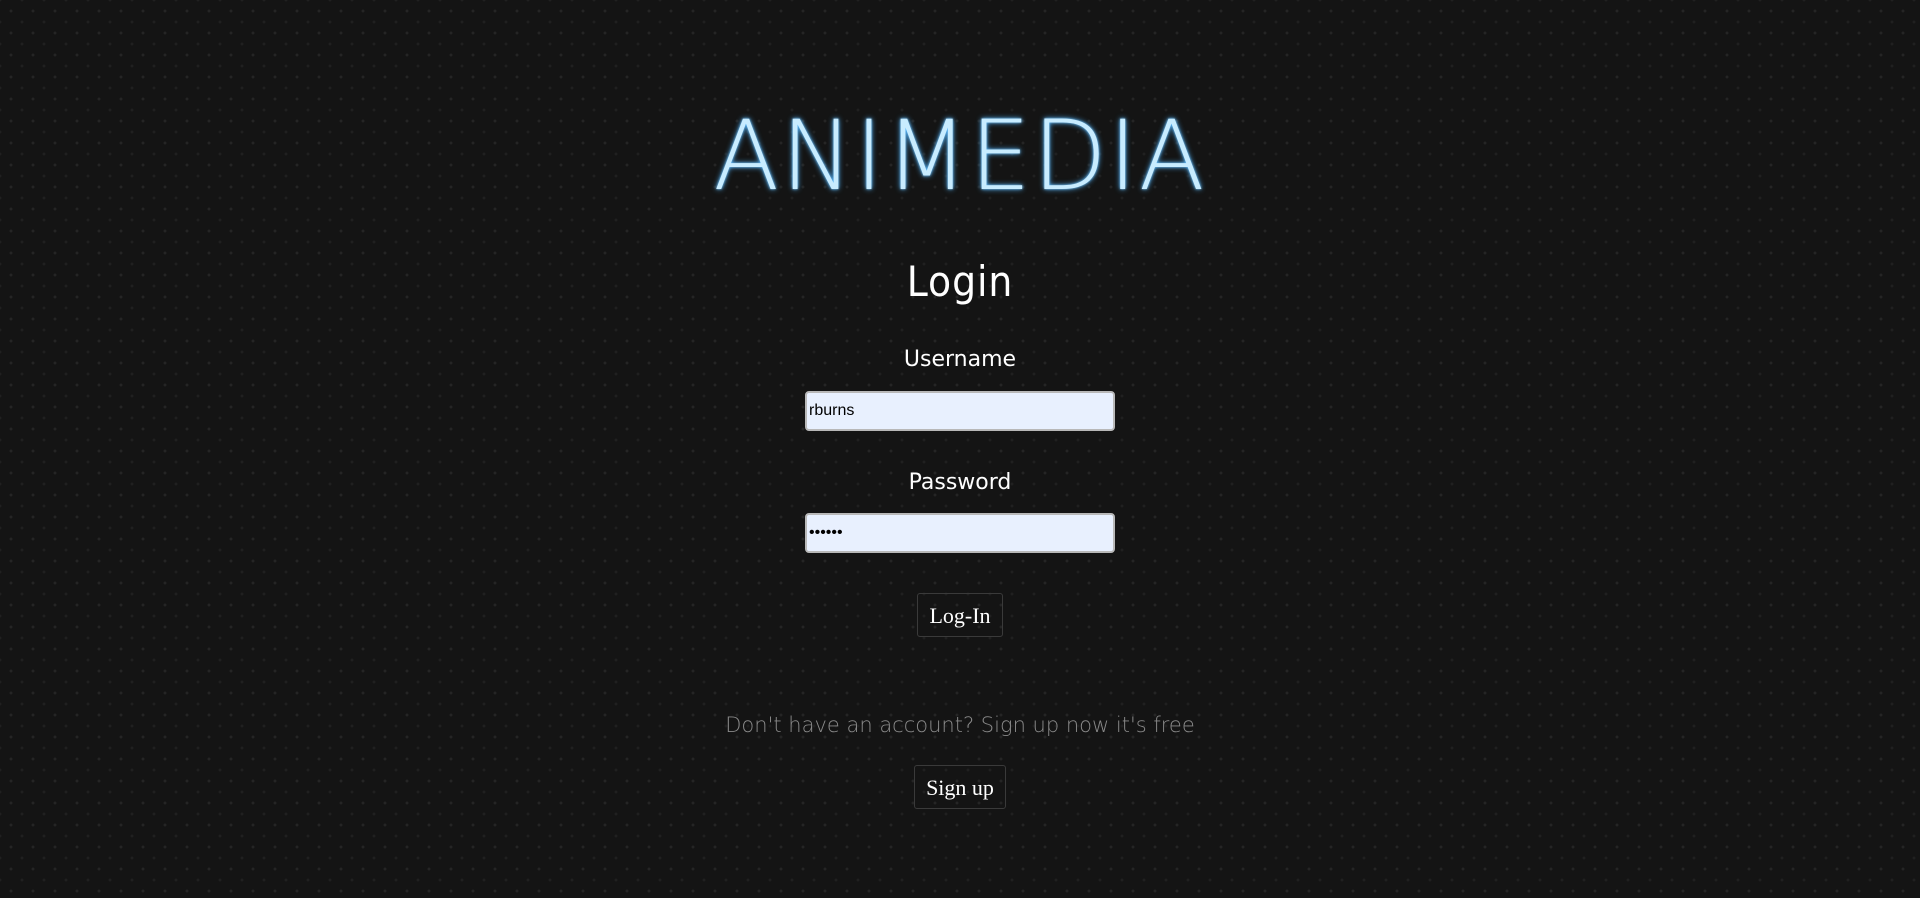  Describe the element at coordinates (960, 787) in the screenshot. I see `signup-button: Sign up` at that location.